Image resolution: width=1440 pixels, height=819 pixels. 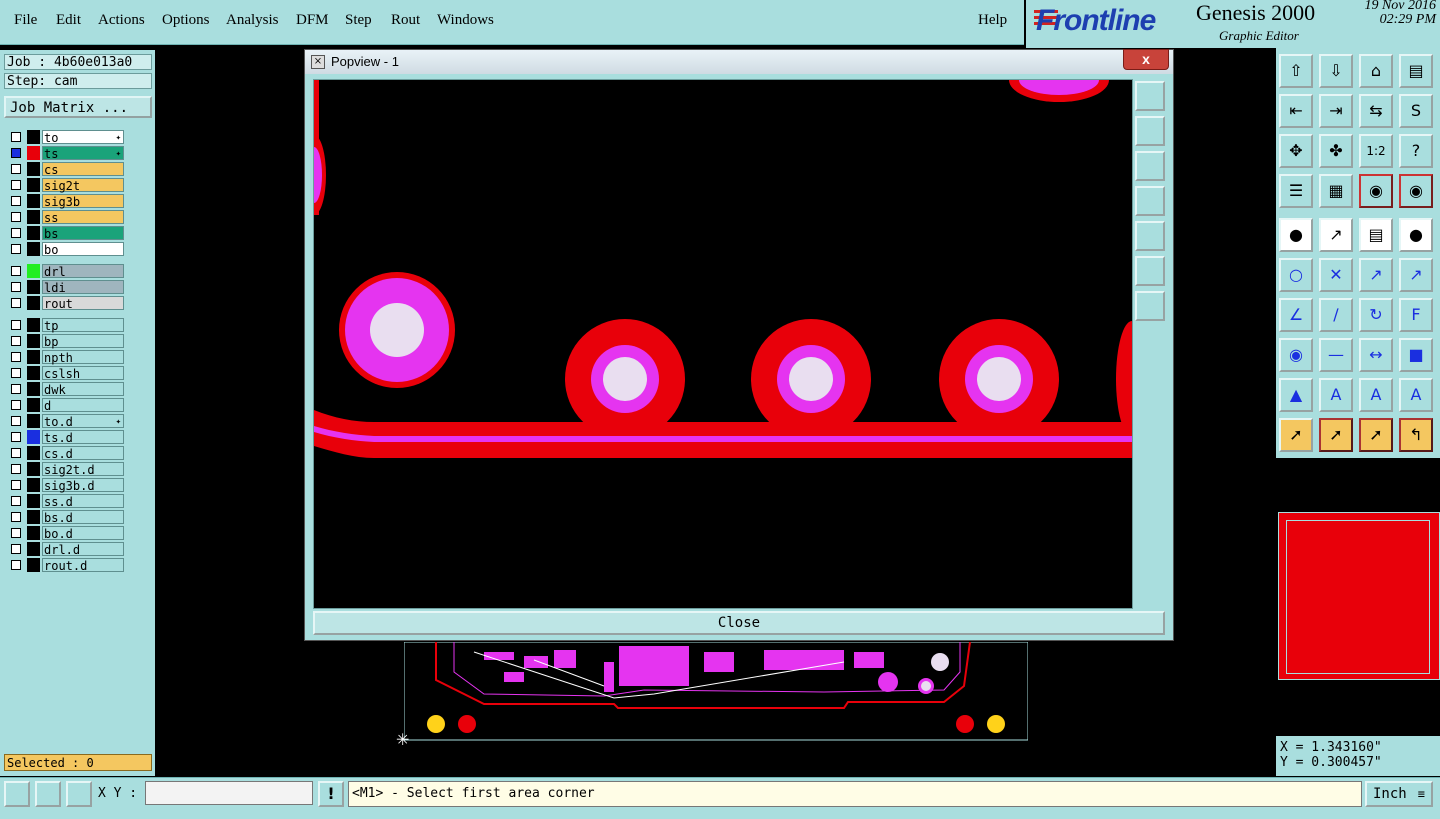 What do you see at coordinates (83, 453) in the screenshot?
I see `layer-name: cs.d` at bounding box center [83, 453].